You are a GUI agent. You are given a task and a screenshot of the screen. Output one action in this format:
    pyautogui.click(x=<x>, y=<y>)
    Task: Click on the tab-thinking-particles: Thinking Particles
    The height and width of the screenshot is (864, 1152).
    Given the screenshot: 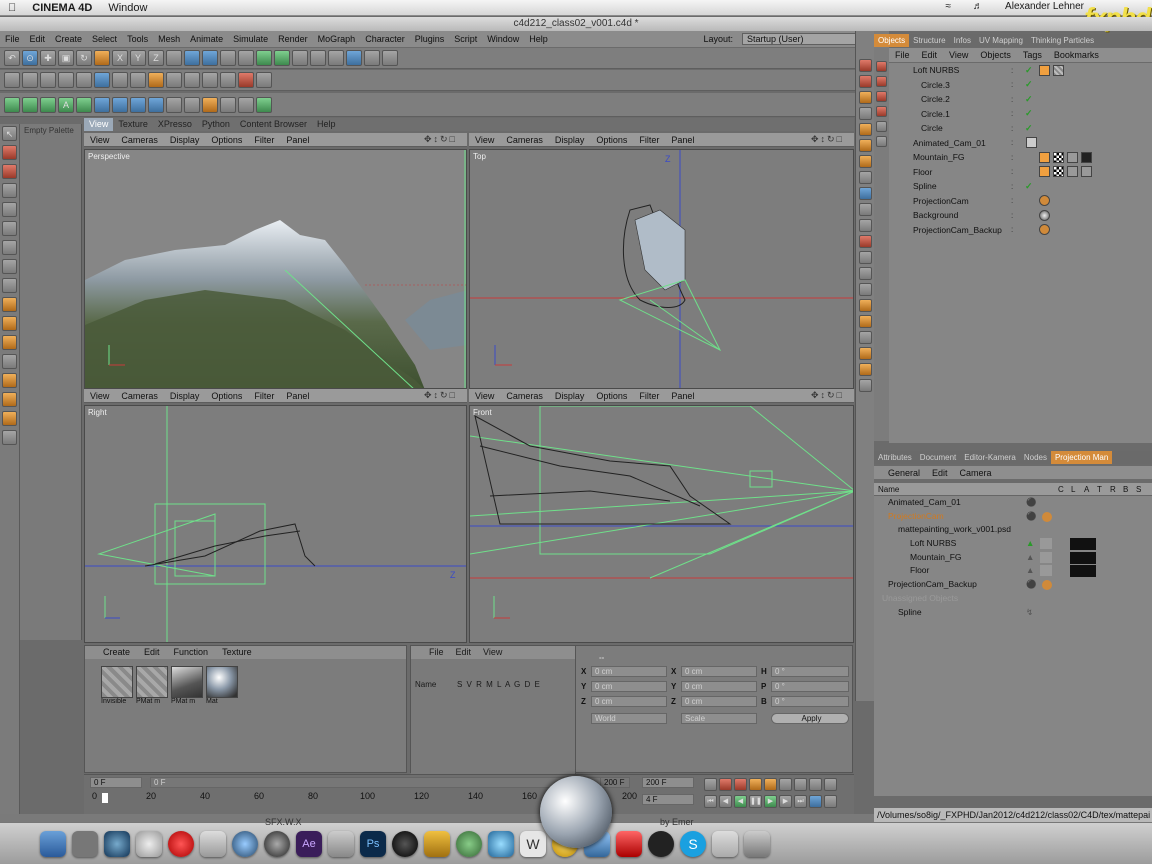 What is the action you would take?
    pyautogui.click(x=1062, y=40)
    